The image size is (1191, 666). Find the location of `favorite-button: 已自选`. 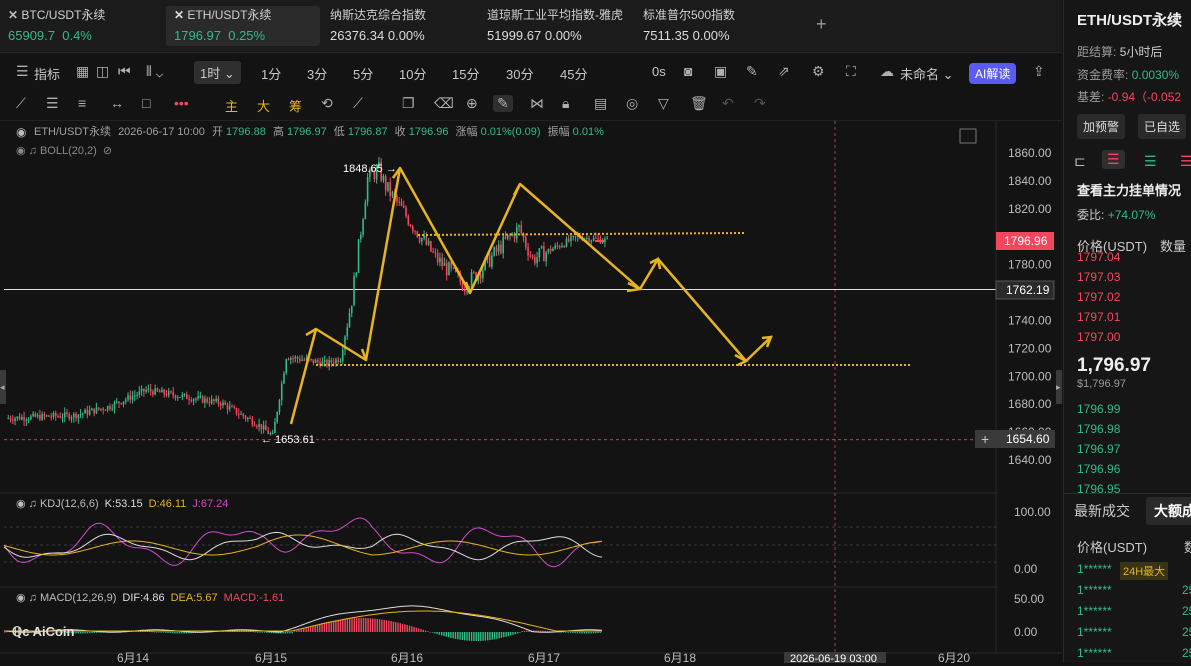

favorite-button: 已自选 is located at coordinates (1162, 126).